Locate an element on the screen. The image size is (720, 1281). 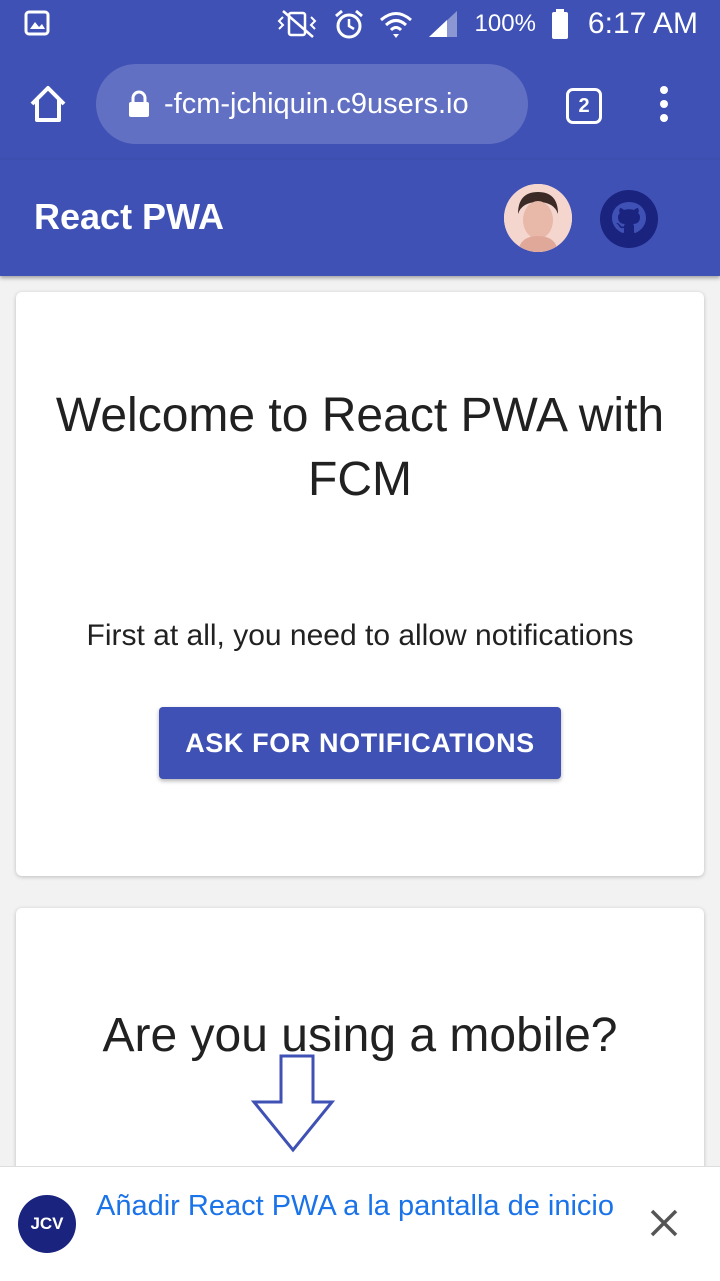
app-title: React PWA is located at coordinates (129, 216).